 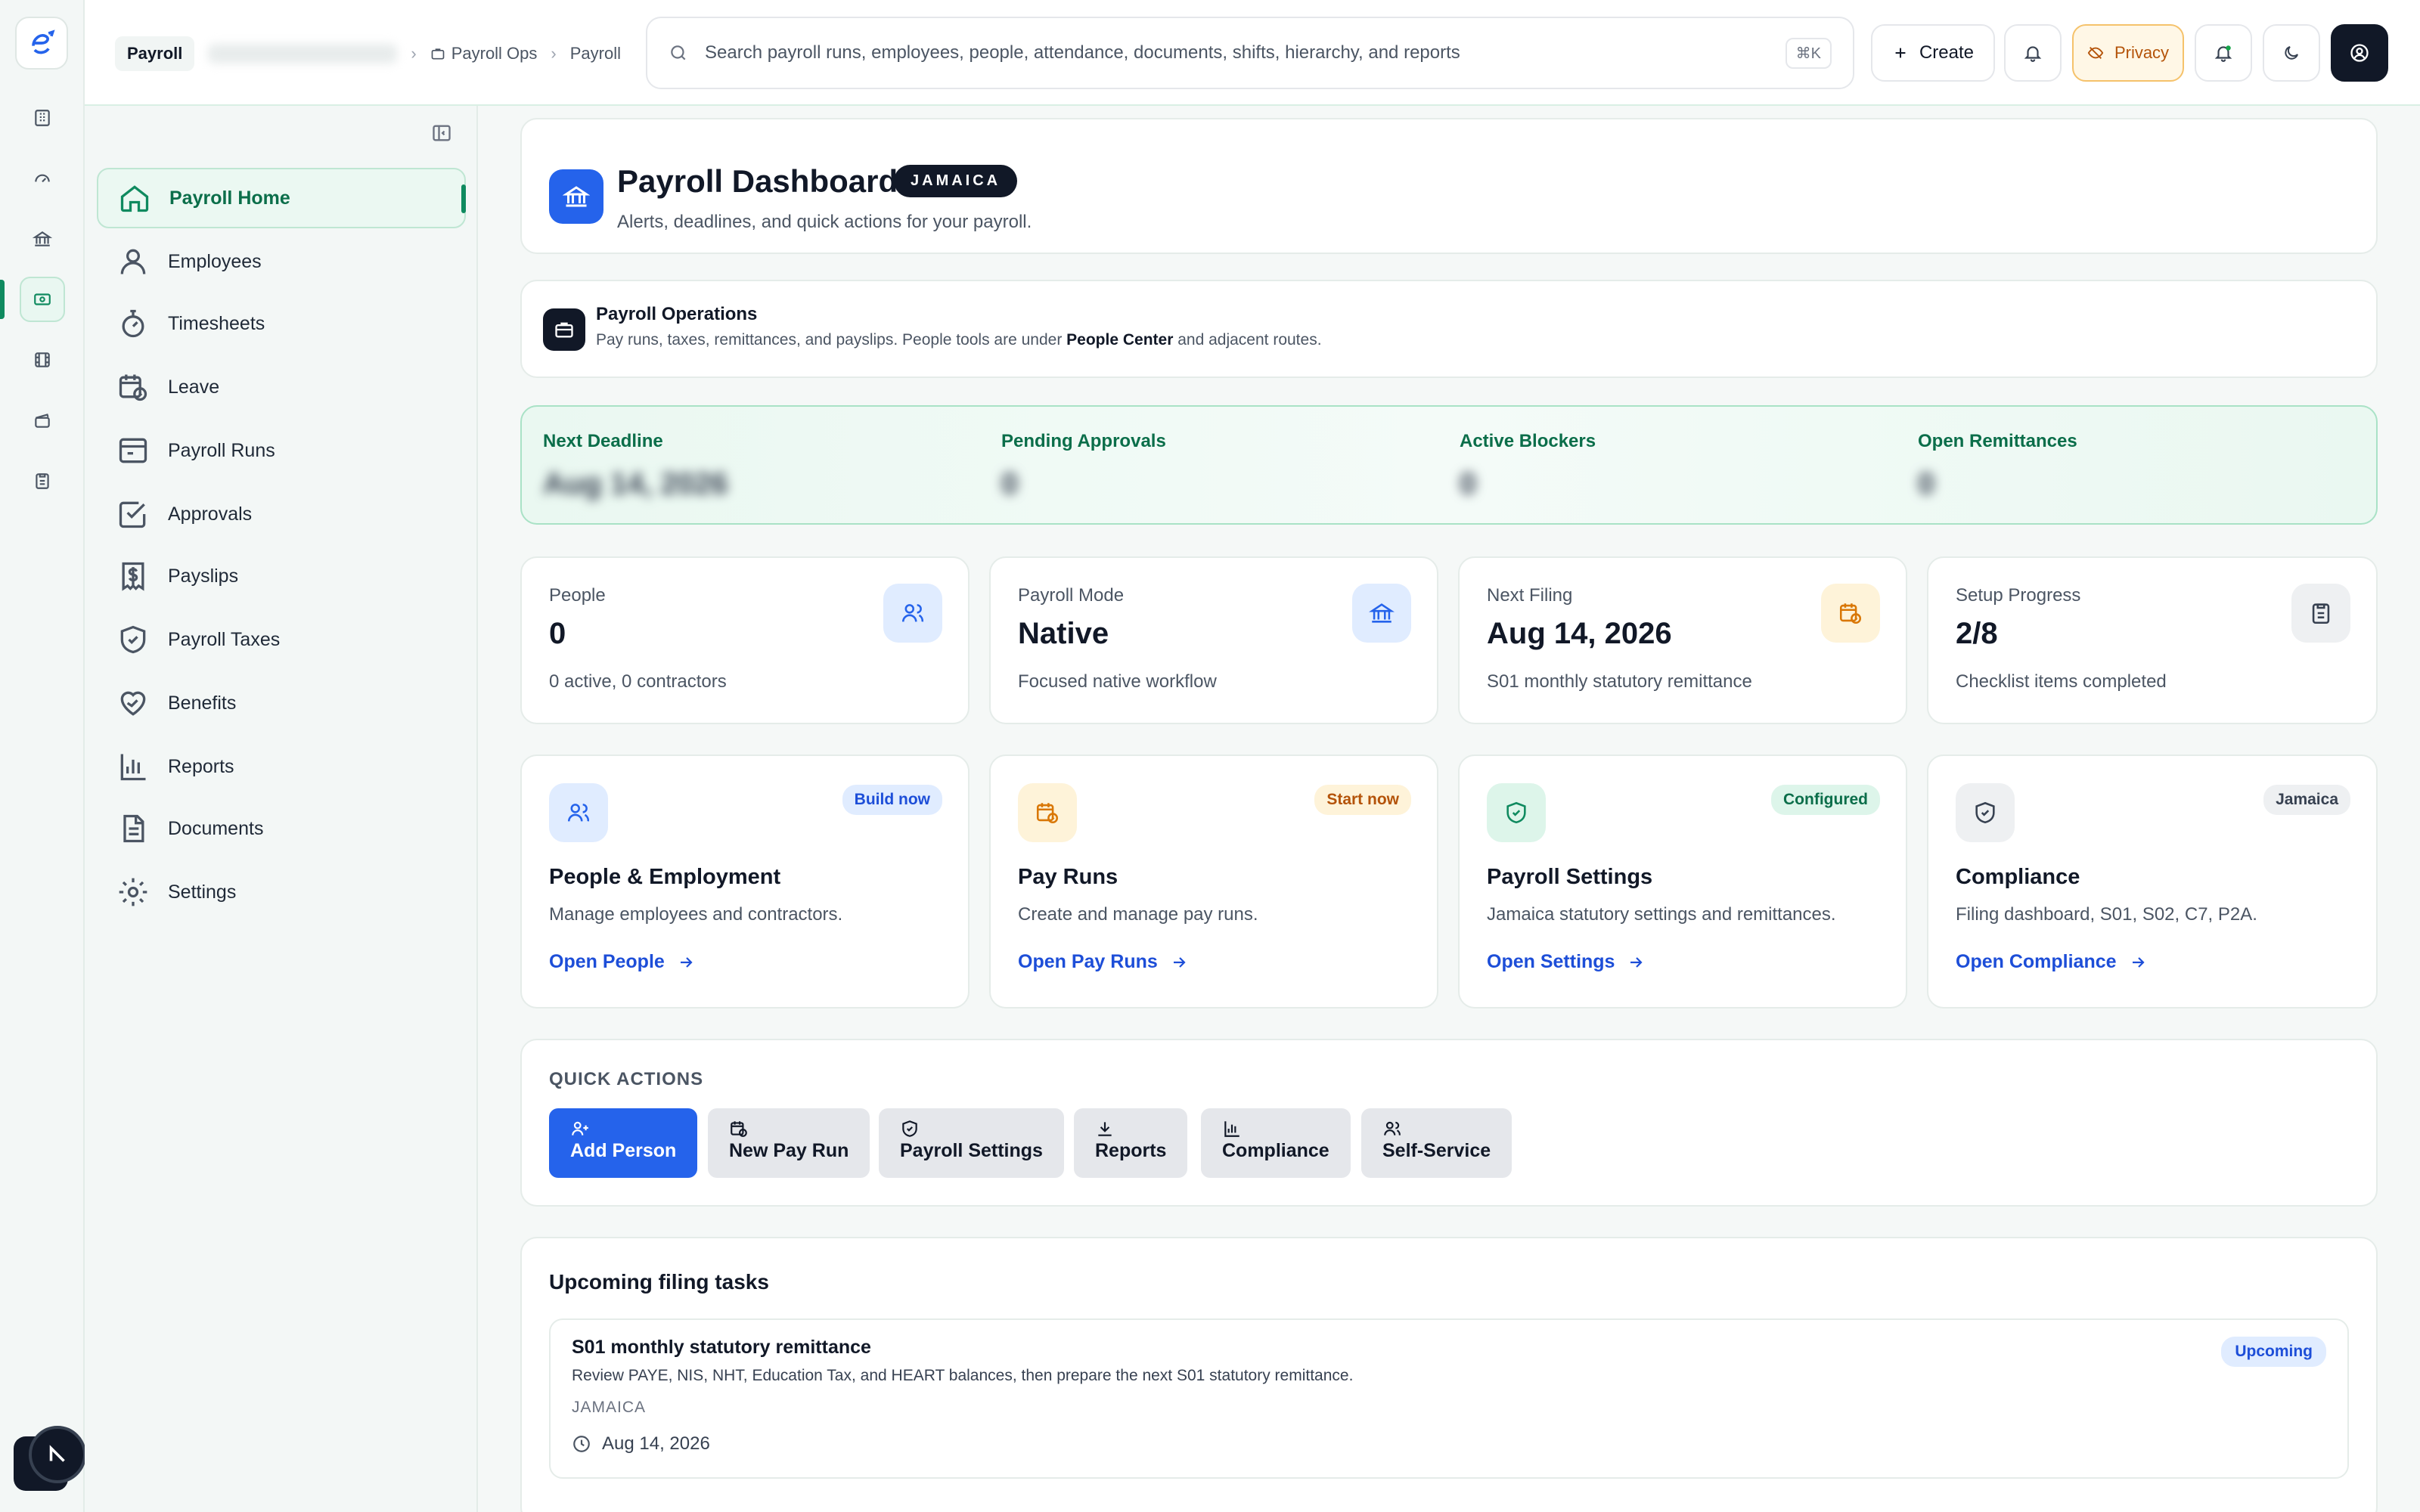 What do you see at coordinates (1551, 961) in the screenshot?
I see `link-label: Open Settings` at bounding box center [1551, 961].